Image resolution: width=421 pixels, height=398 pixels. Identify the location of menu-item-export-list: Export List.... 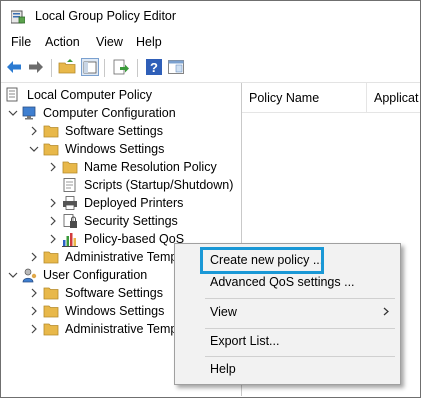
(287, 341).